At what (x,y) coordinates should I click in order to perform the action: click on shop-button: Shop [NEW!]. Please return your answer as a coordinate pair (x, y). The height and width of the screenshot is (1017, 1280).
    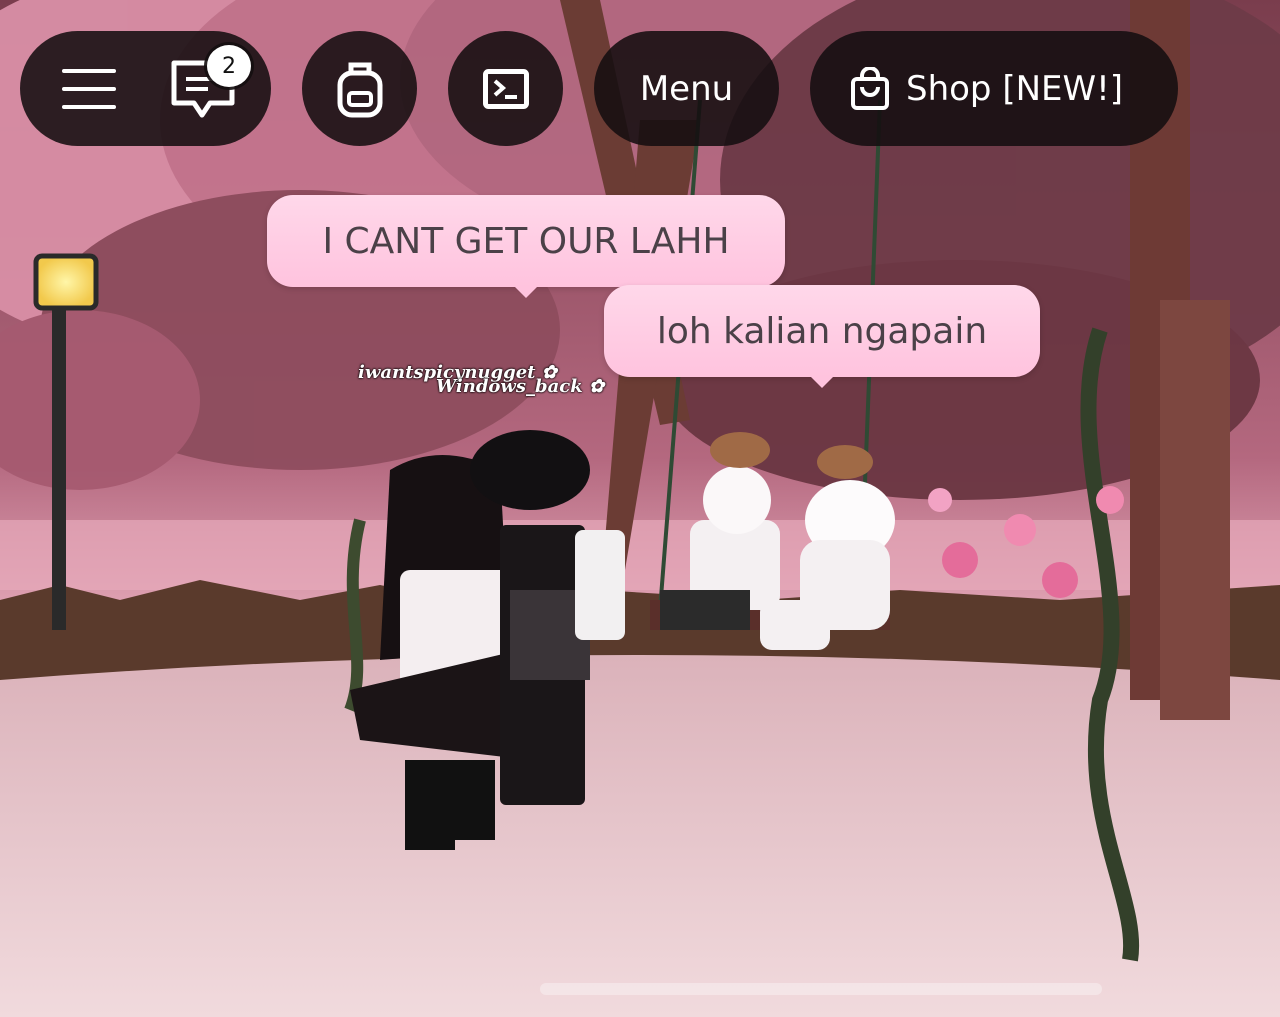
    Looking at the image, I should click on (994, 88).